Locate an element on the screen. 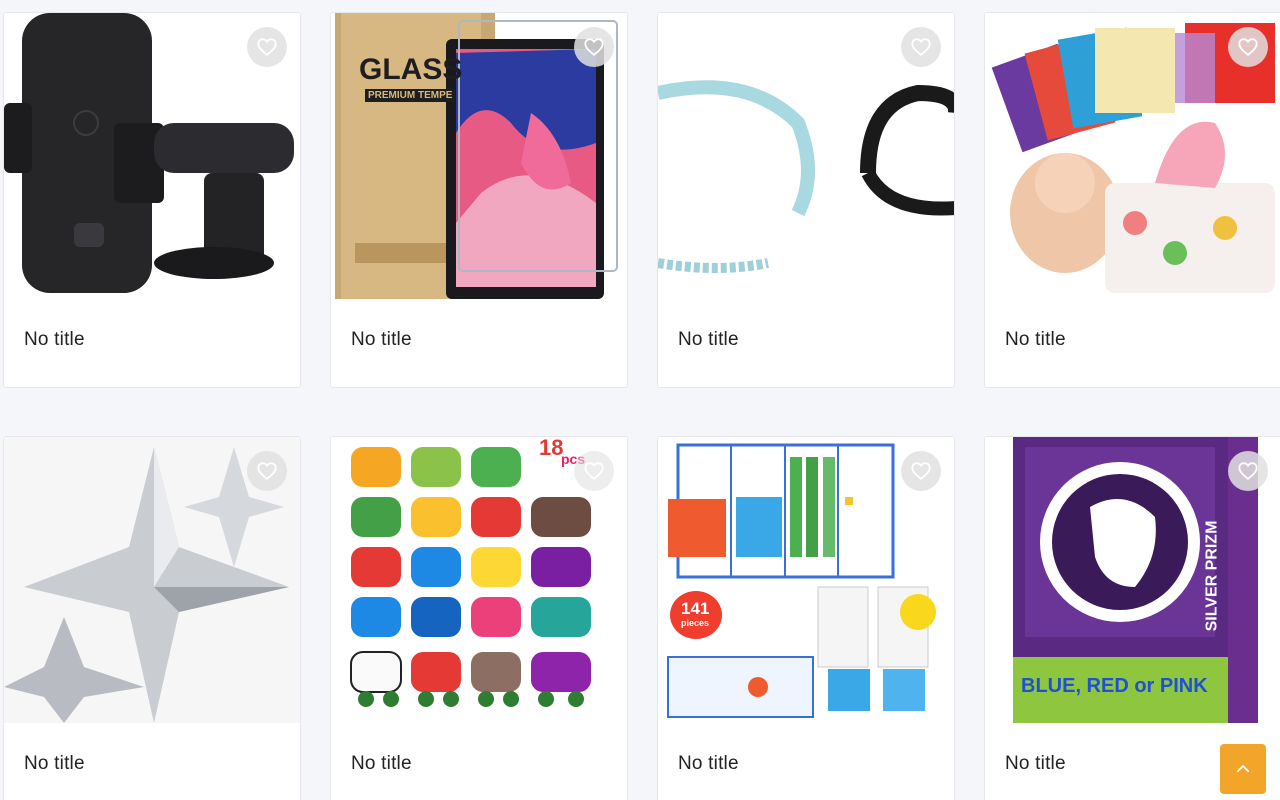  scroll-to-top-button is located at coordinates (1243, 769).